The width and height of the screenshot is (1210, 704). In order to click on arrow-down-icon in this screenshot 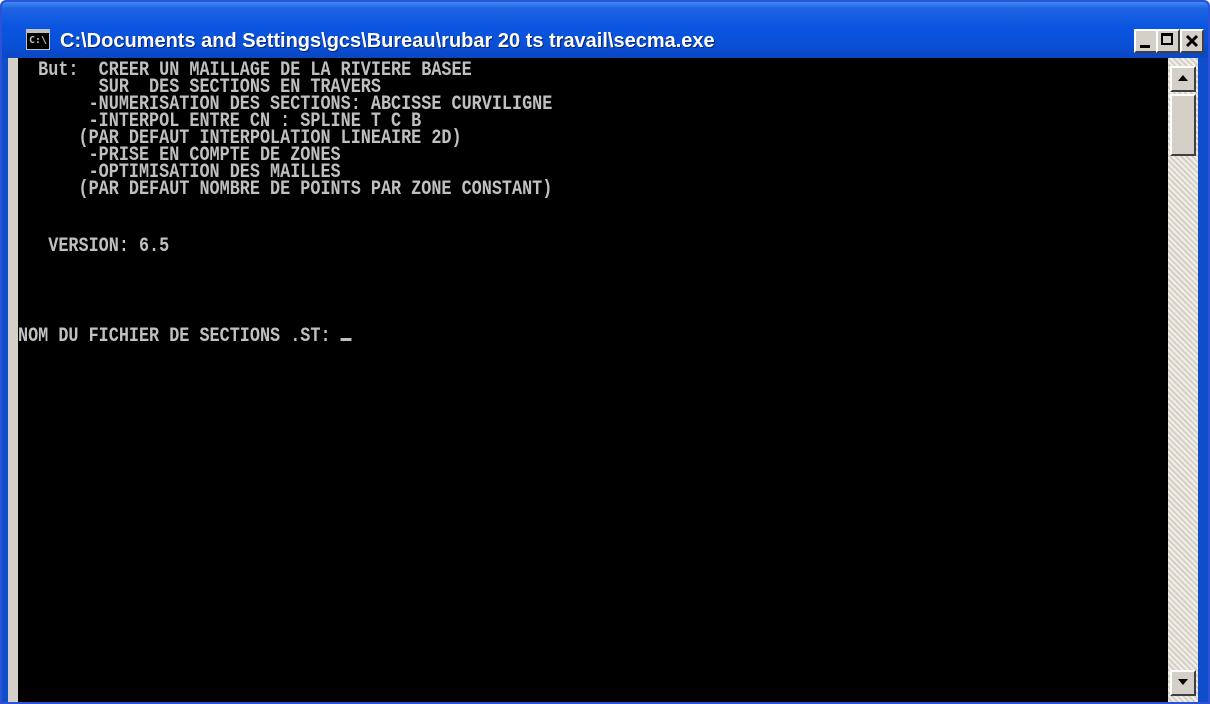, I will do `click(1183, 682)`.